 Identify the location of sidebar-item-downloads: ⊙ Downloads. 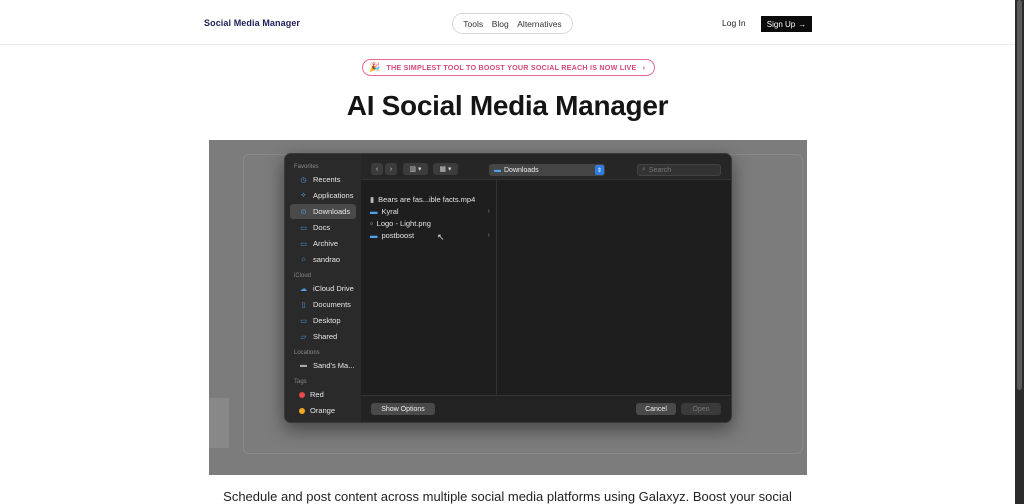
(323, 211).